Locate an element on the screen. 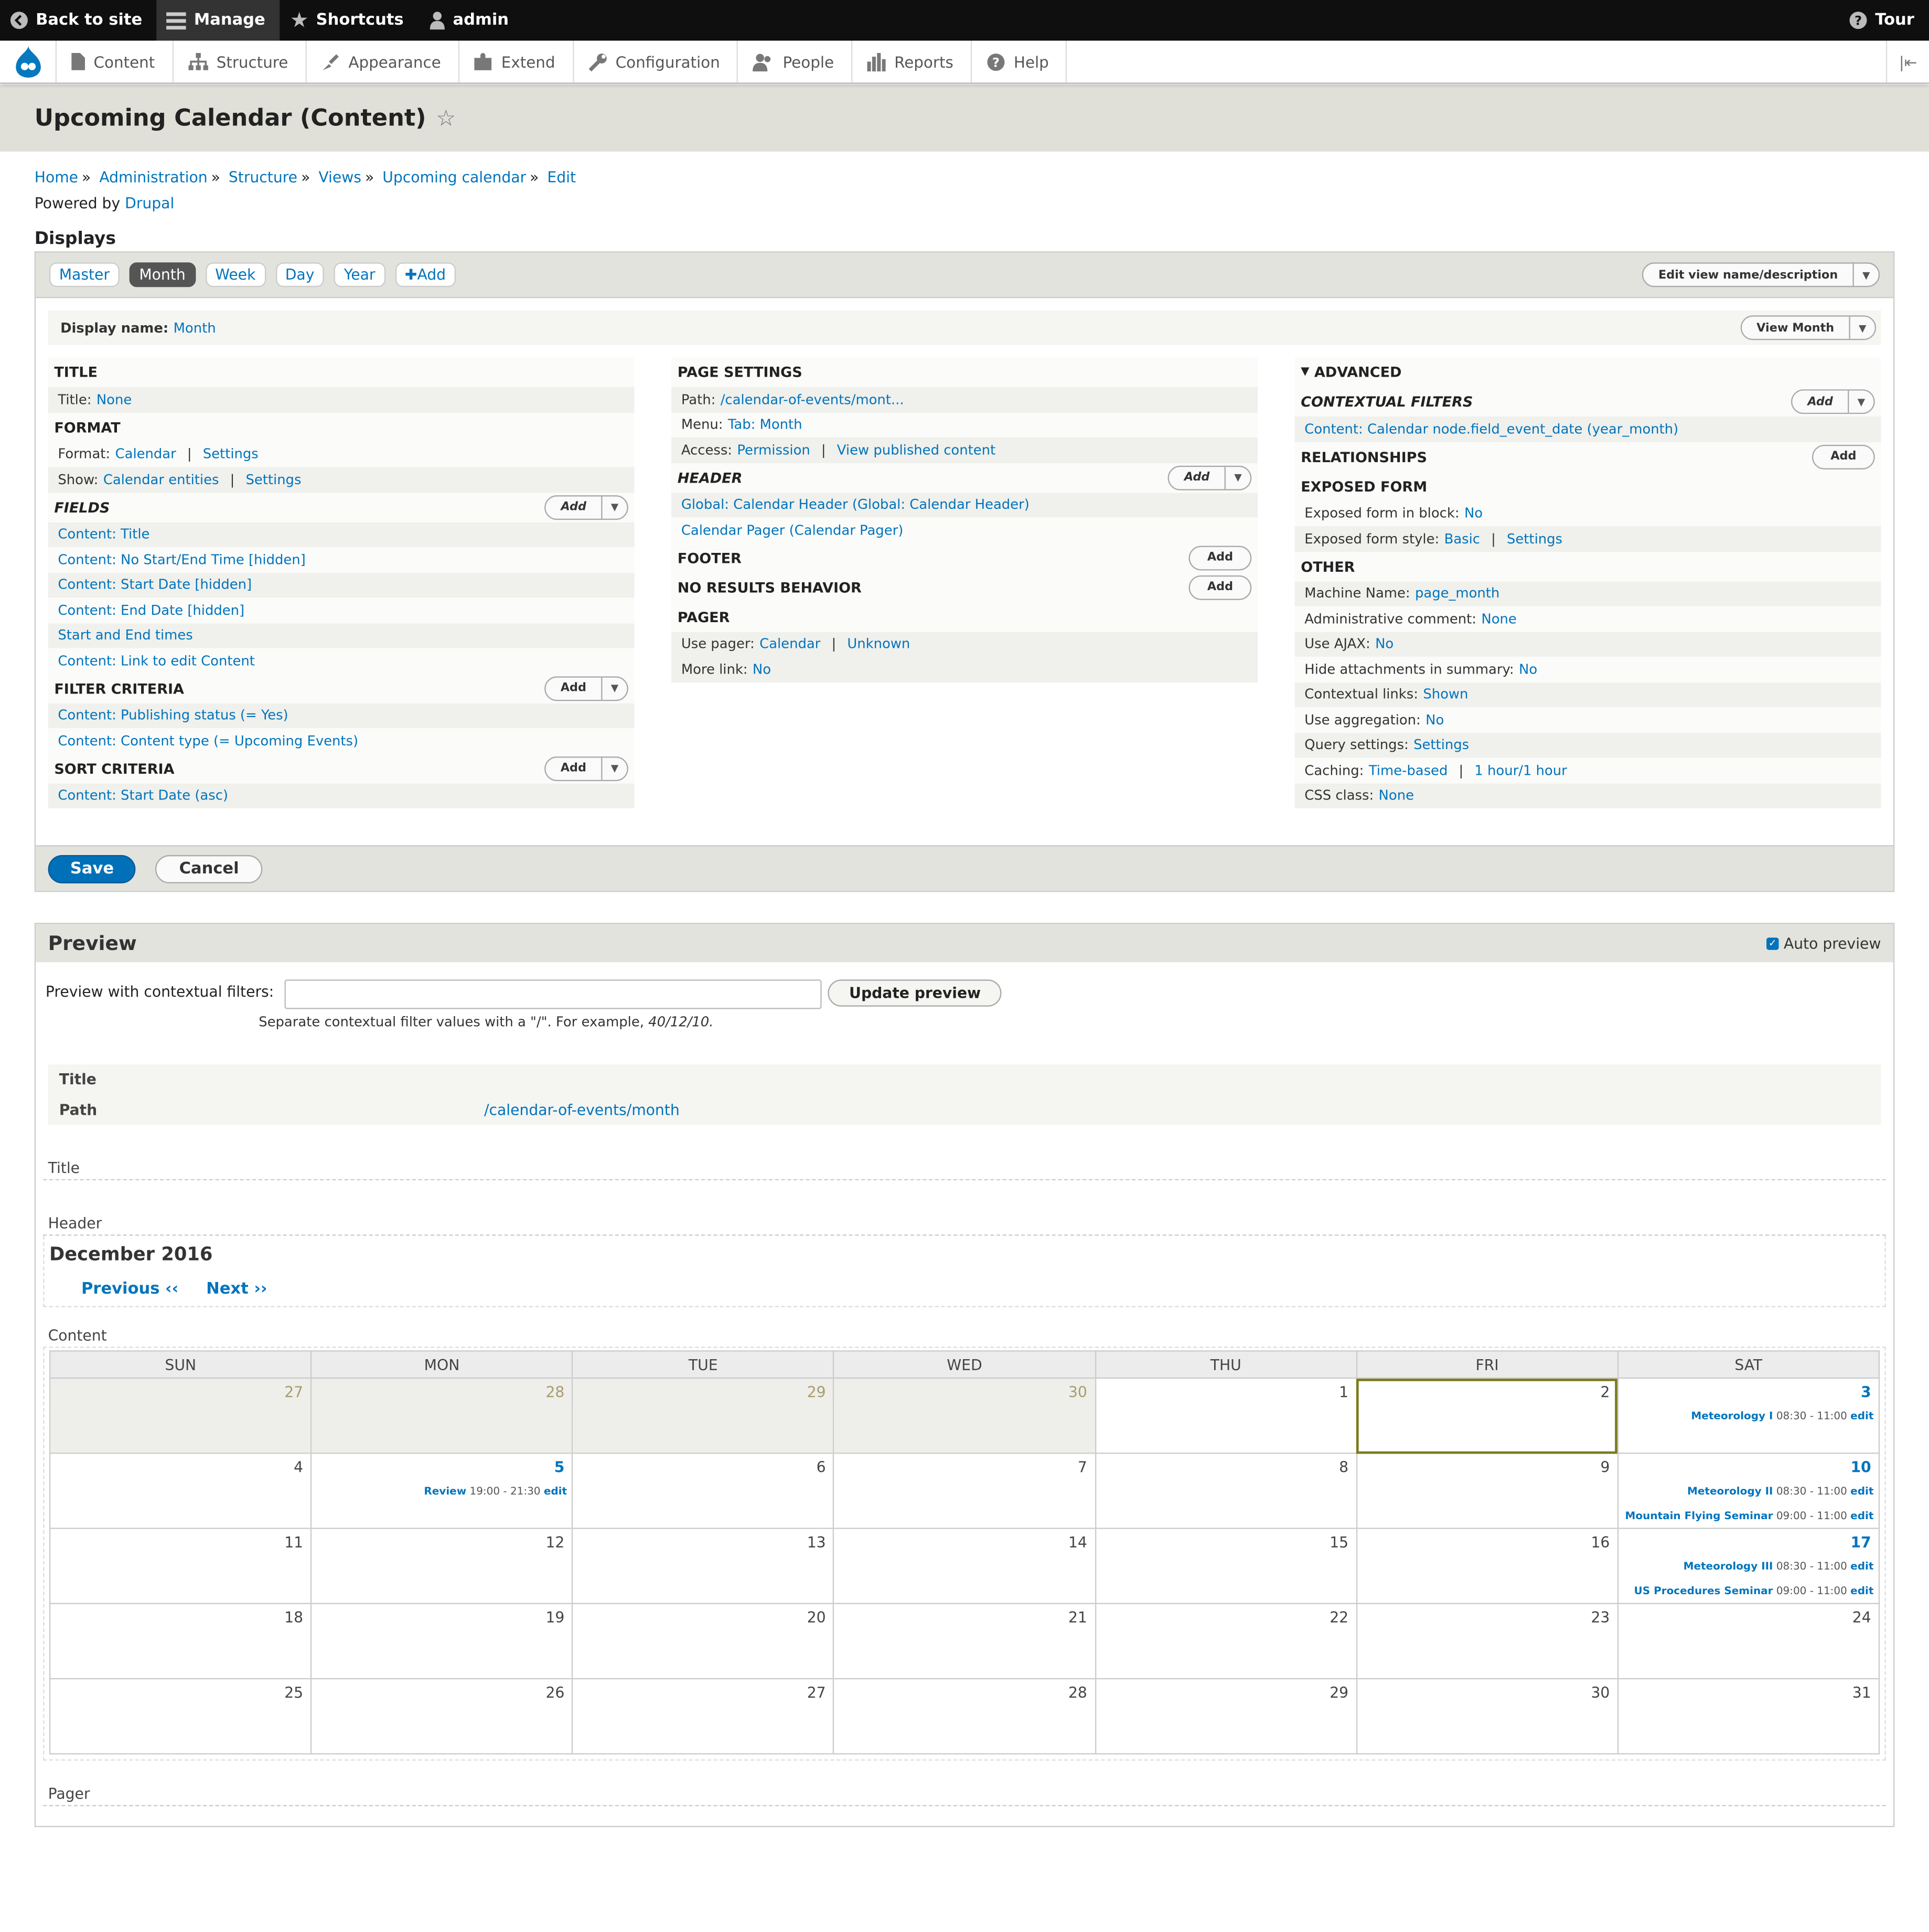  display-name-link: Month is located at coordinates (195, 328).